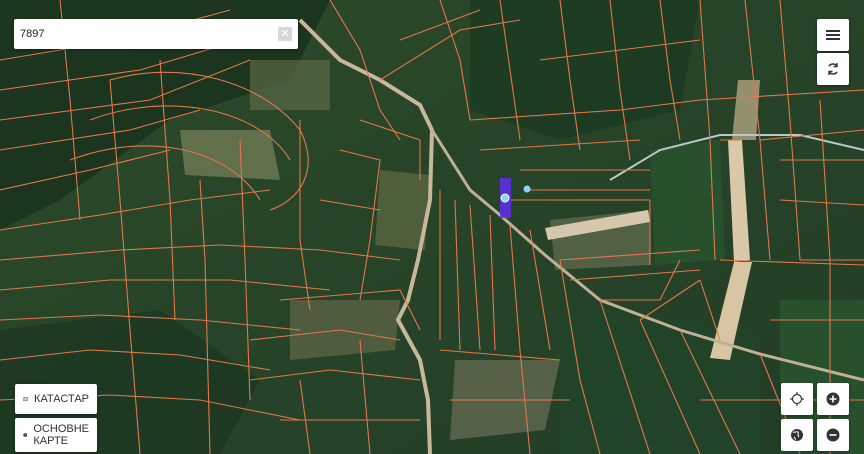 The height and width of the screenshot is (454, 864). Describe the element at coordinates (61, 435) in the screenshot. I see `base-maps-label: ОСНОВНЕ КАРТЕ` at that location.